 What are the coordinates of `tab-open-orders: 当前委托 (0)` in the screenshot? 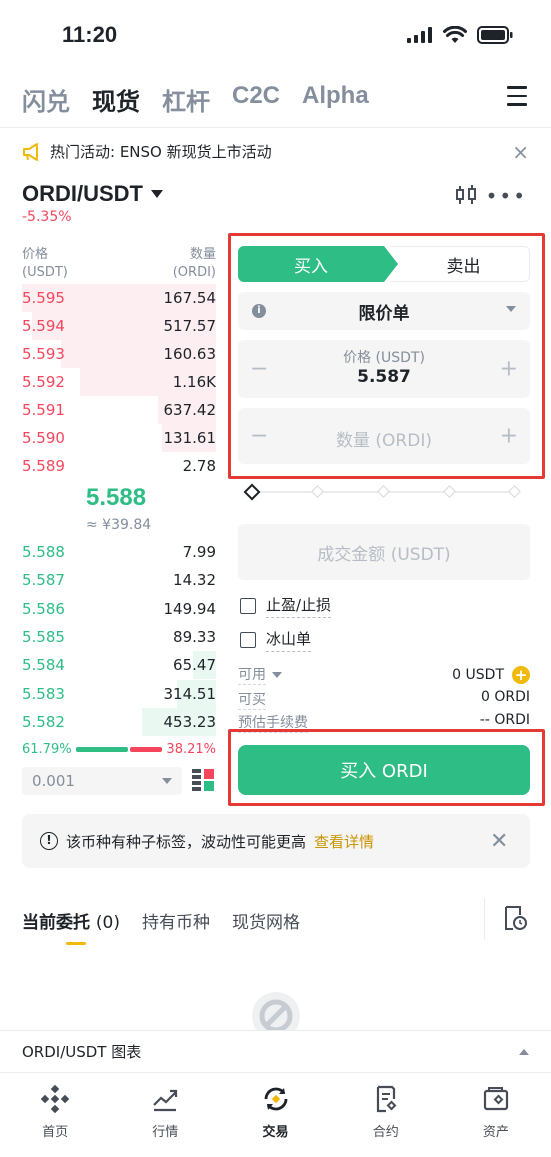 It's located at (71, 920).